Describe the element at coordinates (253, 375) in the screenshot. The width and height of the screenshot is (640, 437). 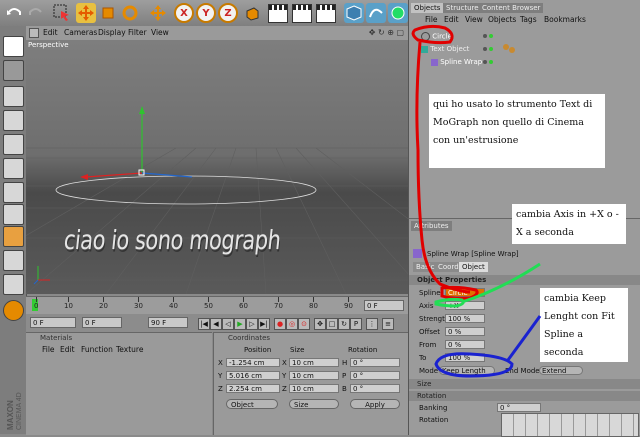
I see `pos-y-field: 5.016 cm` at that location.